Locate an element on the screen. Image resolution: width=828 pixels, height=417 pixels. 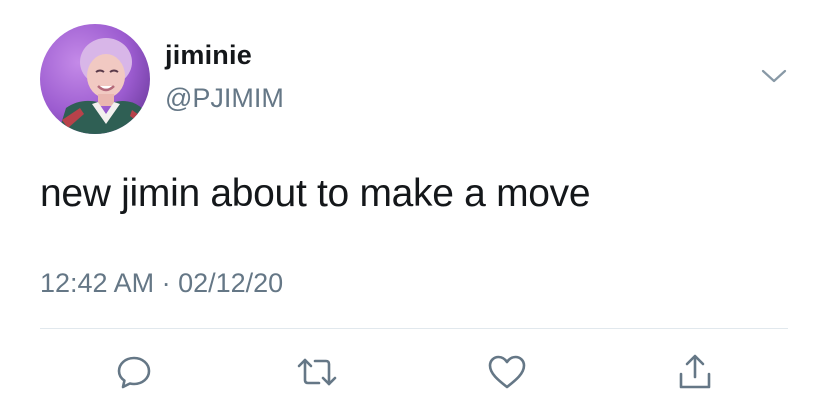
retweet-button is located at coordinates (317, 372).